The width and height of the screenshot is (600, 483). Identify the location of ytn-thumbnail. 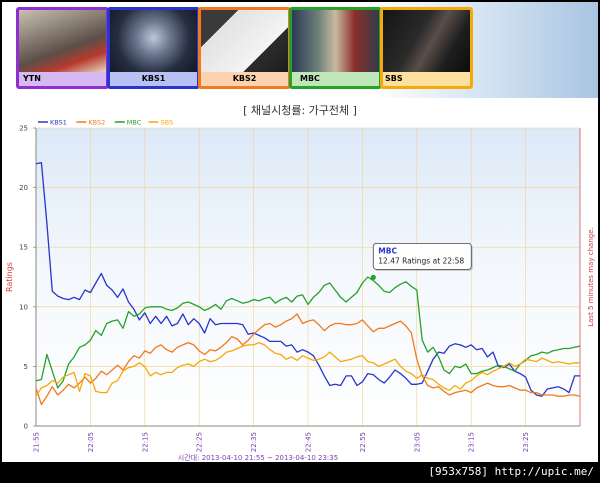
(62, 41).